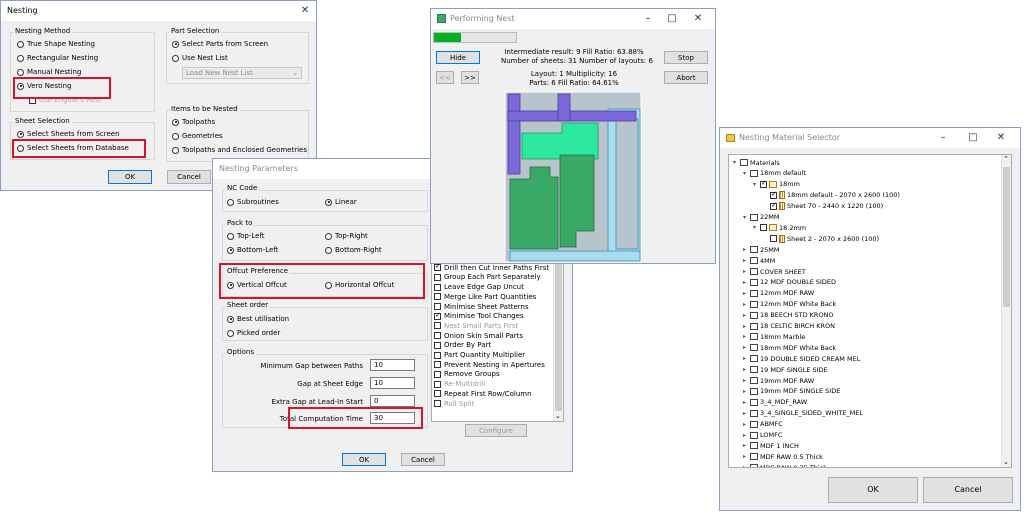 The image size is (1024, 513). I want to click on tree-item: ▸ 25MM, so click(760, 249).